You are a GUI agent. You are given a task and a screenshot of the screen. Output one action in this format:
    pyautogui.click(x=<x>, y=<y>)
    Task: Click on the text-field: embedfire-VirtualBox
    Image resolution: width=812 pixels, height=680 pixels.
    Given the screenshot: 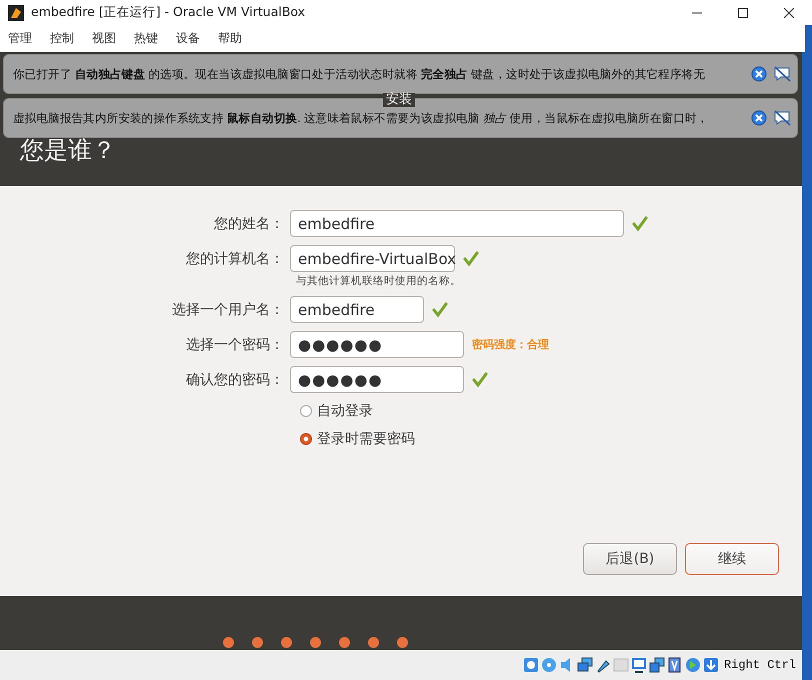 What is the action you would take?
    pyautogui.click(x=372, y=258)
    